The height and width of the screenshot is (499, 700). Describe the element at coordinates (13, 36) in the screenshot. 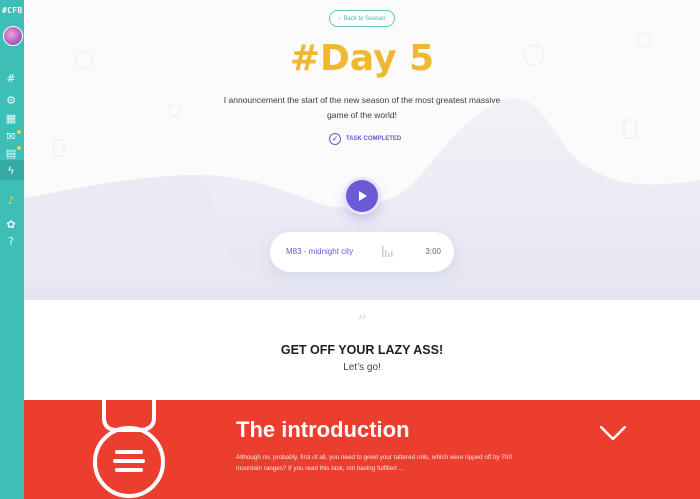

I see `avatar` at that location.